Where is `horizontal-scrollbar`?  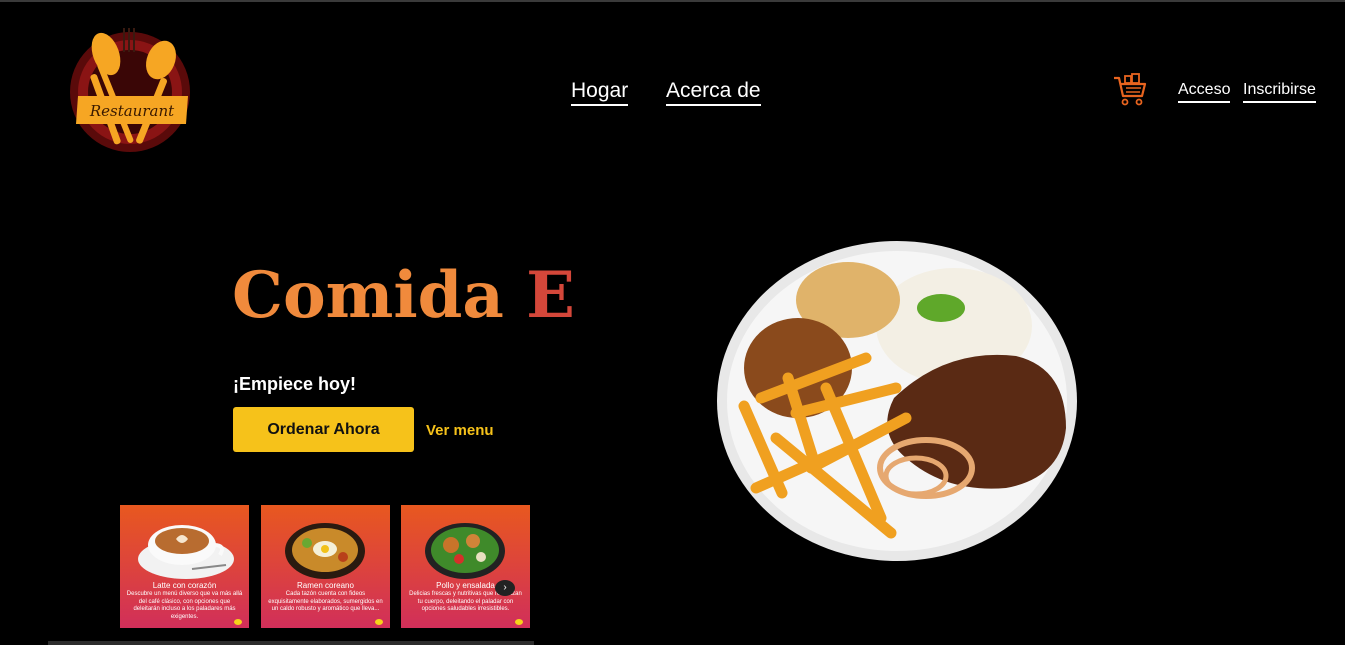
horizontal-scrollbar is located at coordinates (291, 643).